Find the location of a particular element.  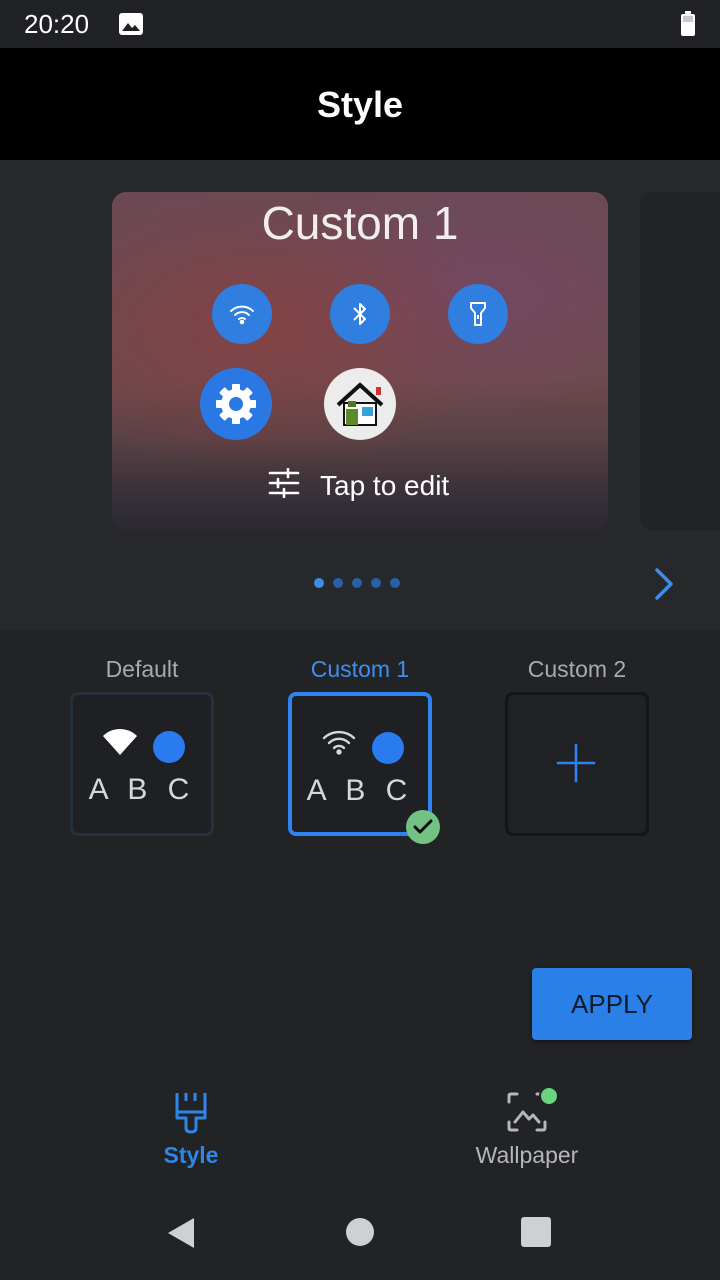

tap-to-edit-label: Tap to edit is located at coordinates (385, 485).